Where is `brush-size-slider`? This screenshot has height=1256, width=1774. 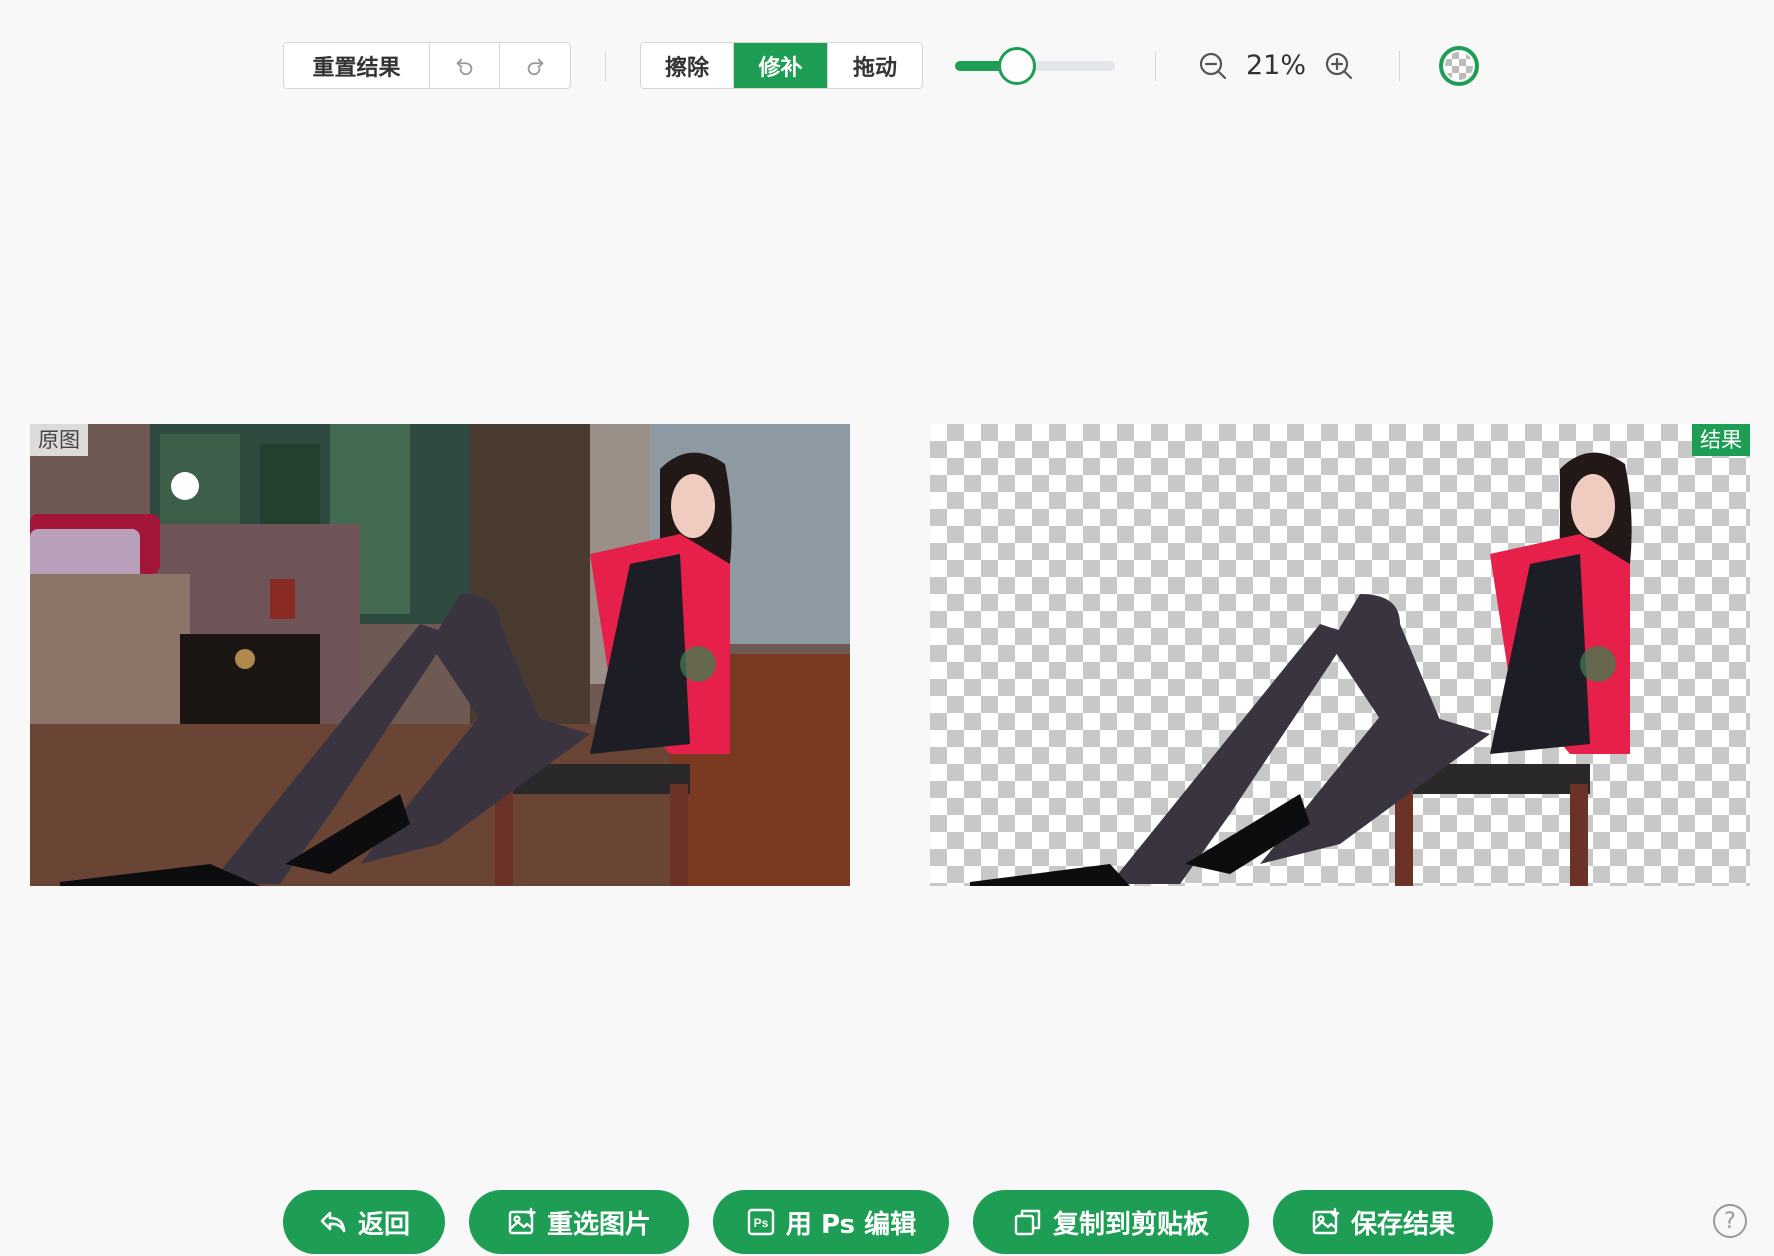 brush-size-slider is located at coordinates (1035, 65).